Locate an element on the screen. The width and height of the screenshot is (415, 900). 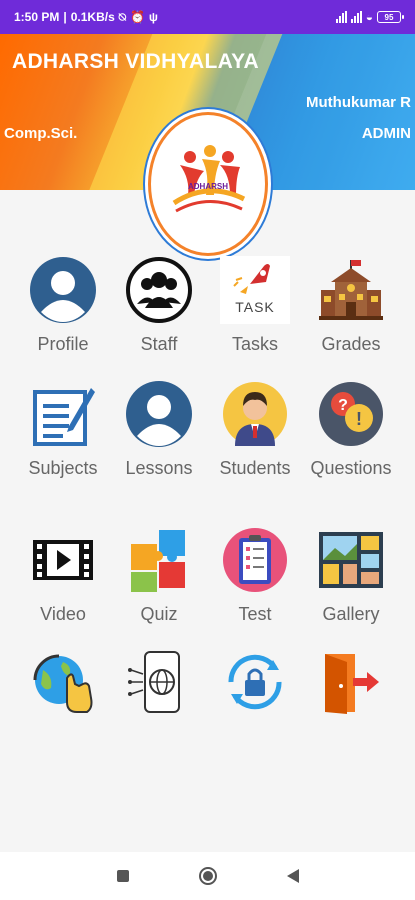
svg-text: ADHARSH is located at coordinates (208, 186).